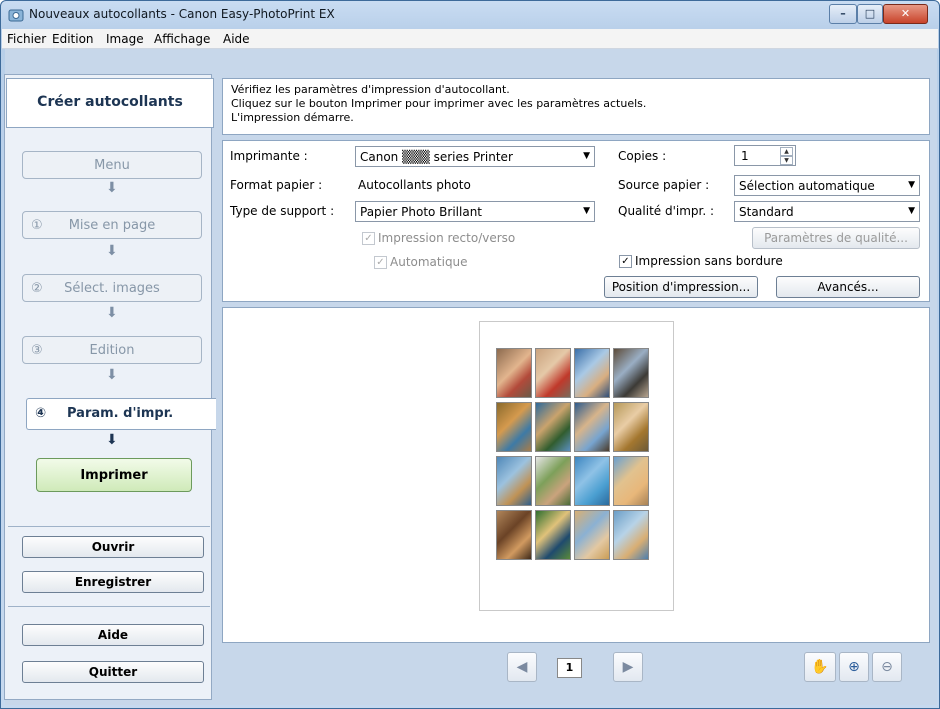 The width and height of the screenshot is (940, 709). I want to click on open-button-label: Ouvrir, so click(113, 547).